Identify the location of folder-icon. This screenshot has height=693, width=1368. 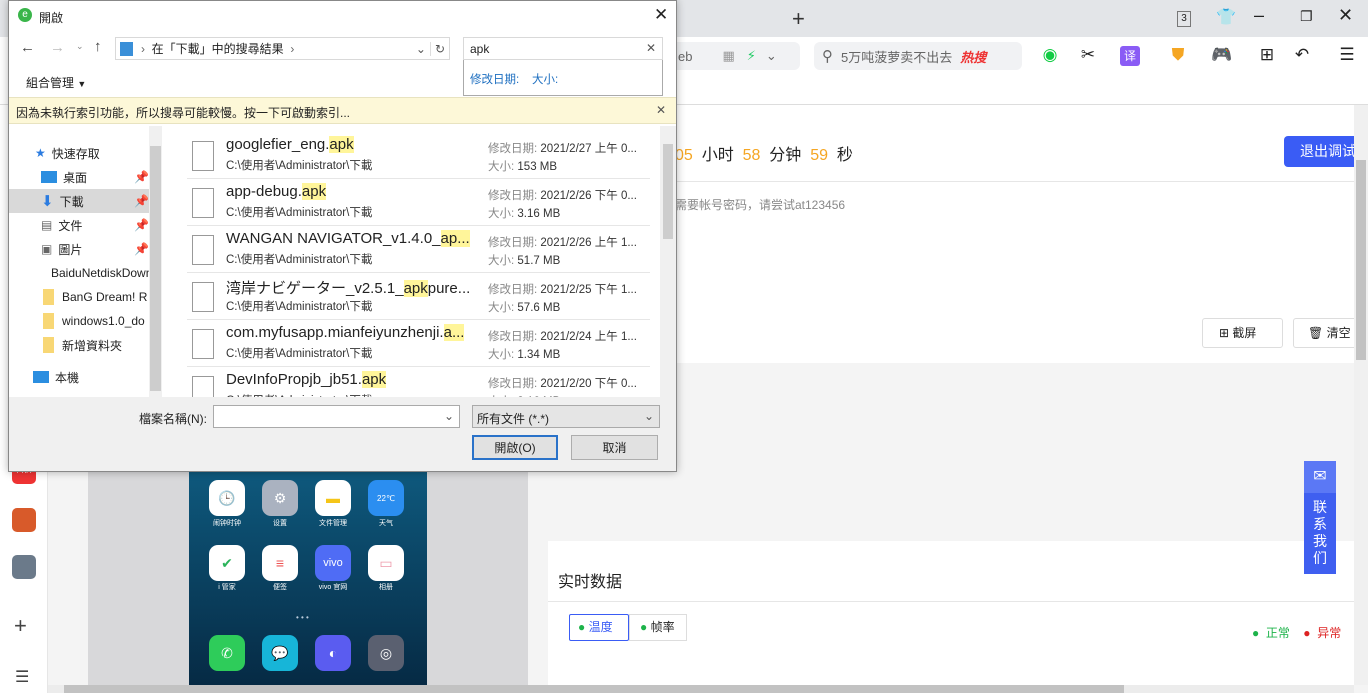
(48, 345).